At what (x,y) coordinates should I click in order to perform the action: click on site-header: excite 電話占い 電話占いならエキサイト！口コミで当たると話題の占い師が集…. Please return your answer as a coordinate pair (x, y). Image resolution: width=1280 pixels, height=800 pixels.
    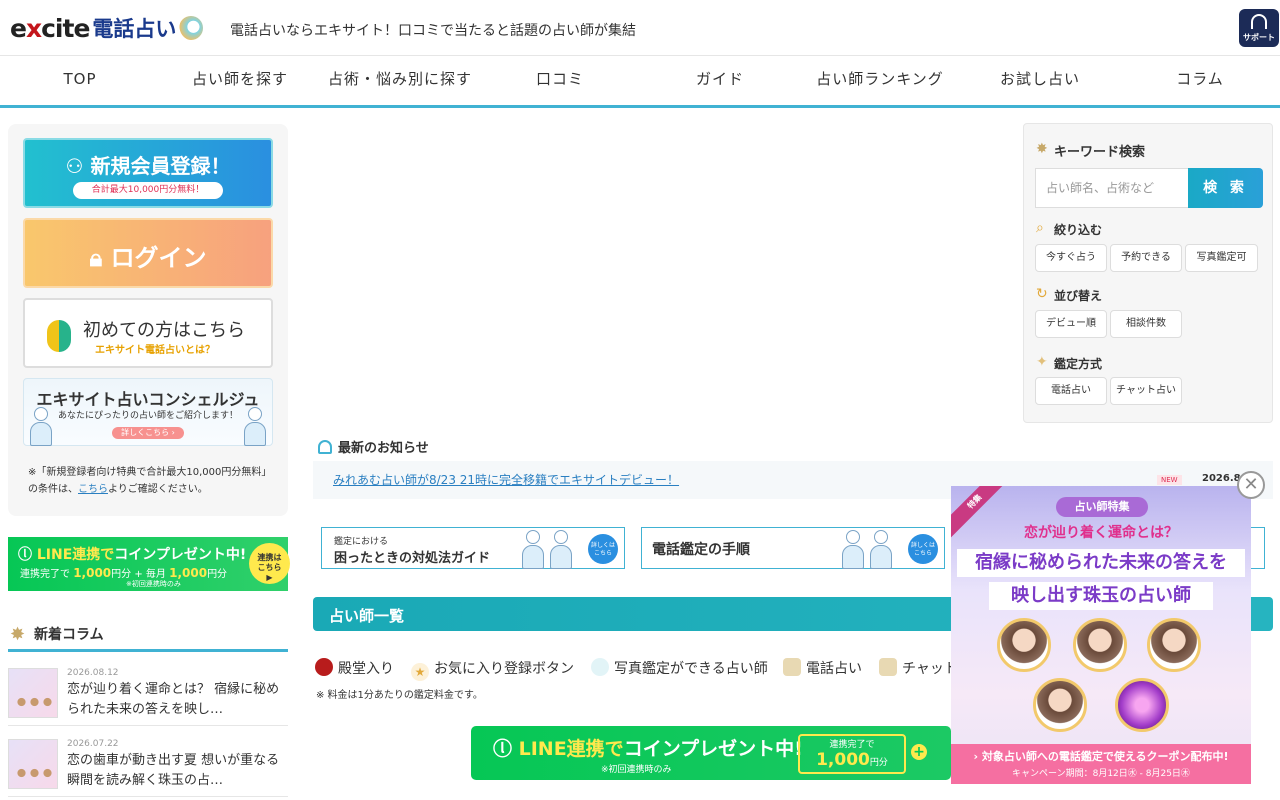
    Looking at the image, I should click on (640, 28).